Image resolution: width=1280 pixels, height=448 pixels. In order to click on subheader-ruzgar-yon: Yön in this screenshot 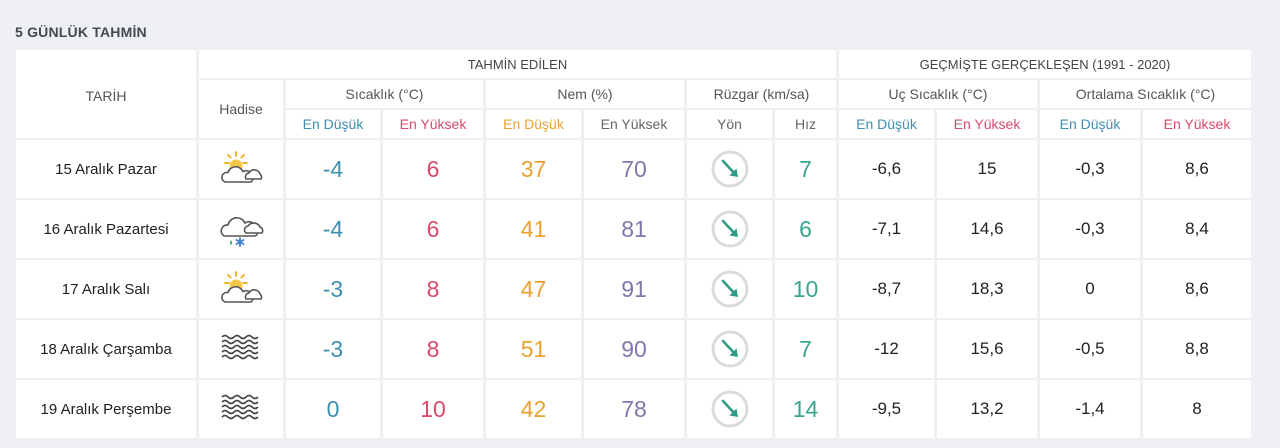, I will do `click(729, 124)`.